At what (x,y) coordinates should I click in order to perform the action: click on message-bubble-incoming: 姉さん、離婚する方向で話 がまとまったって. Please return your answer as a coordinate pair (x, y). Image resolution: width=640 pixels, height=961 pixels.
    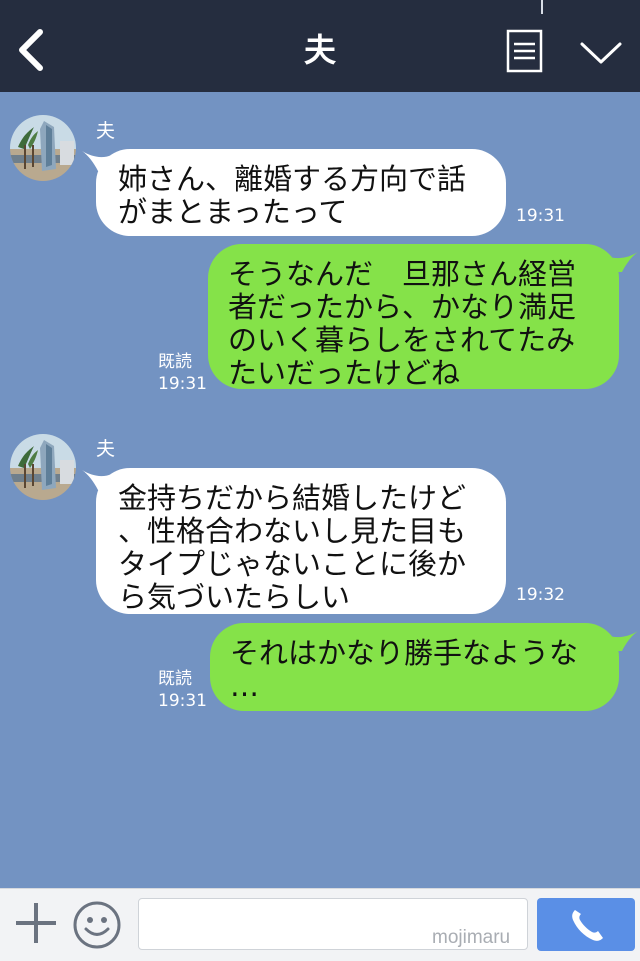
    Looking at the image, I should click on (301, 192).